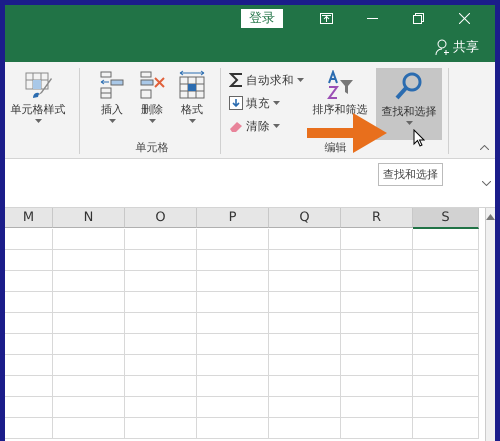 Image resolution: width=500 pixels, height=441 pixels. I want to click on sort-filter-button: 排序和筛选, so click(340, 104).